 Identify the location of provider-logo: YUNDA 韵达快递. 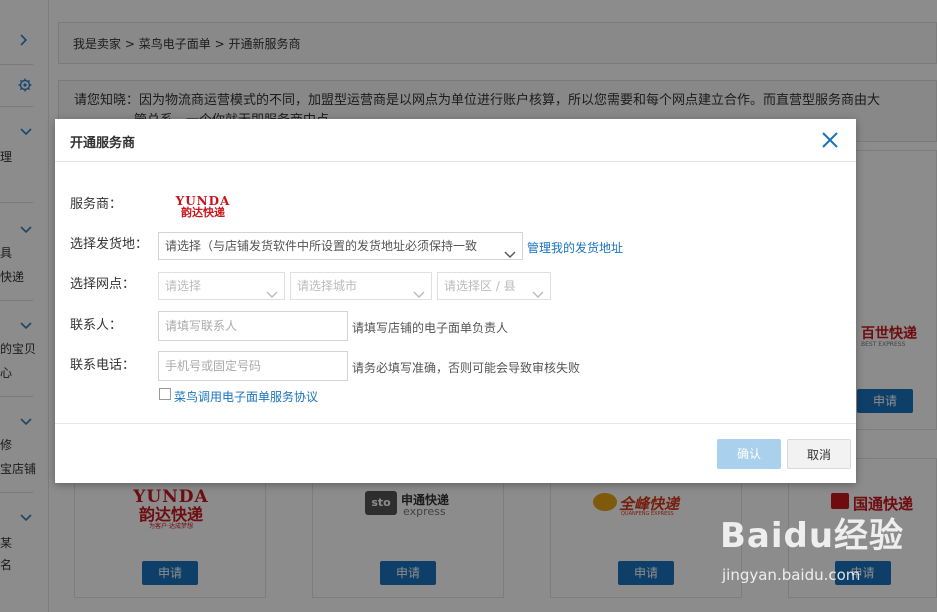
(203, 206).